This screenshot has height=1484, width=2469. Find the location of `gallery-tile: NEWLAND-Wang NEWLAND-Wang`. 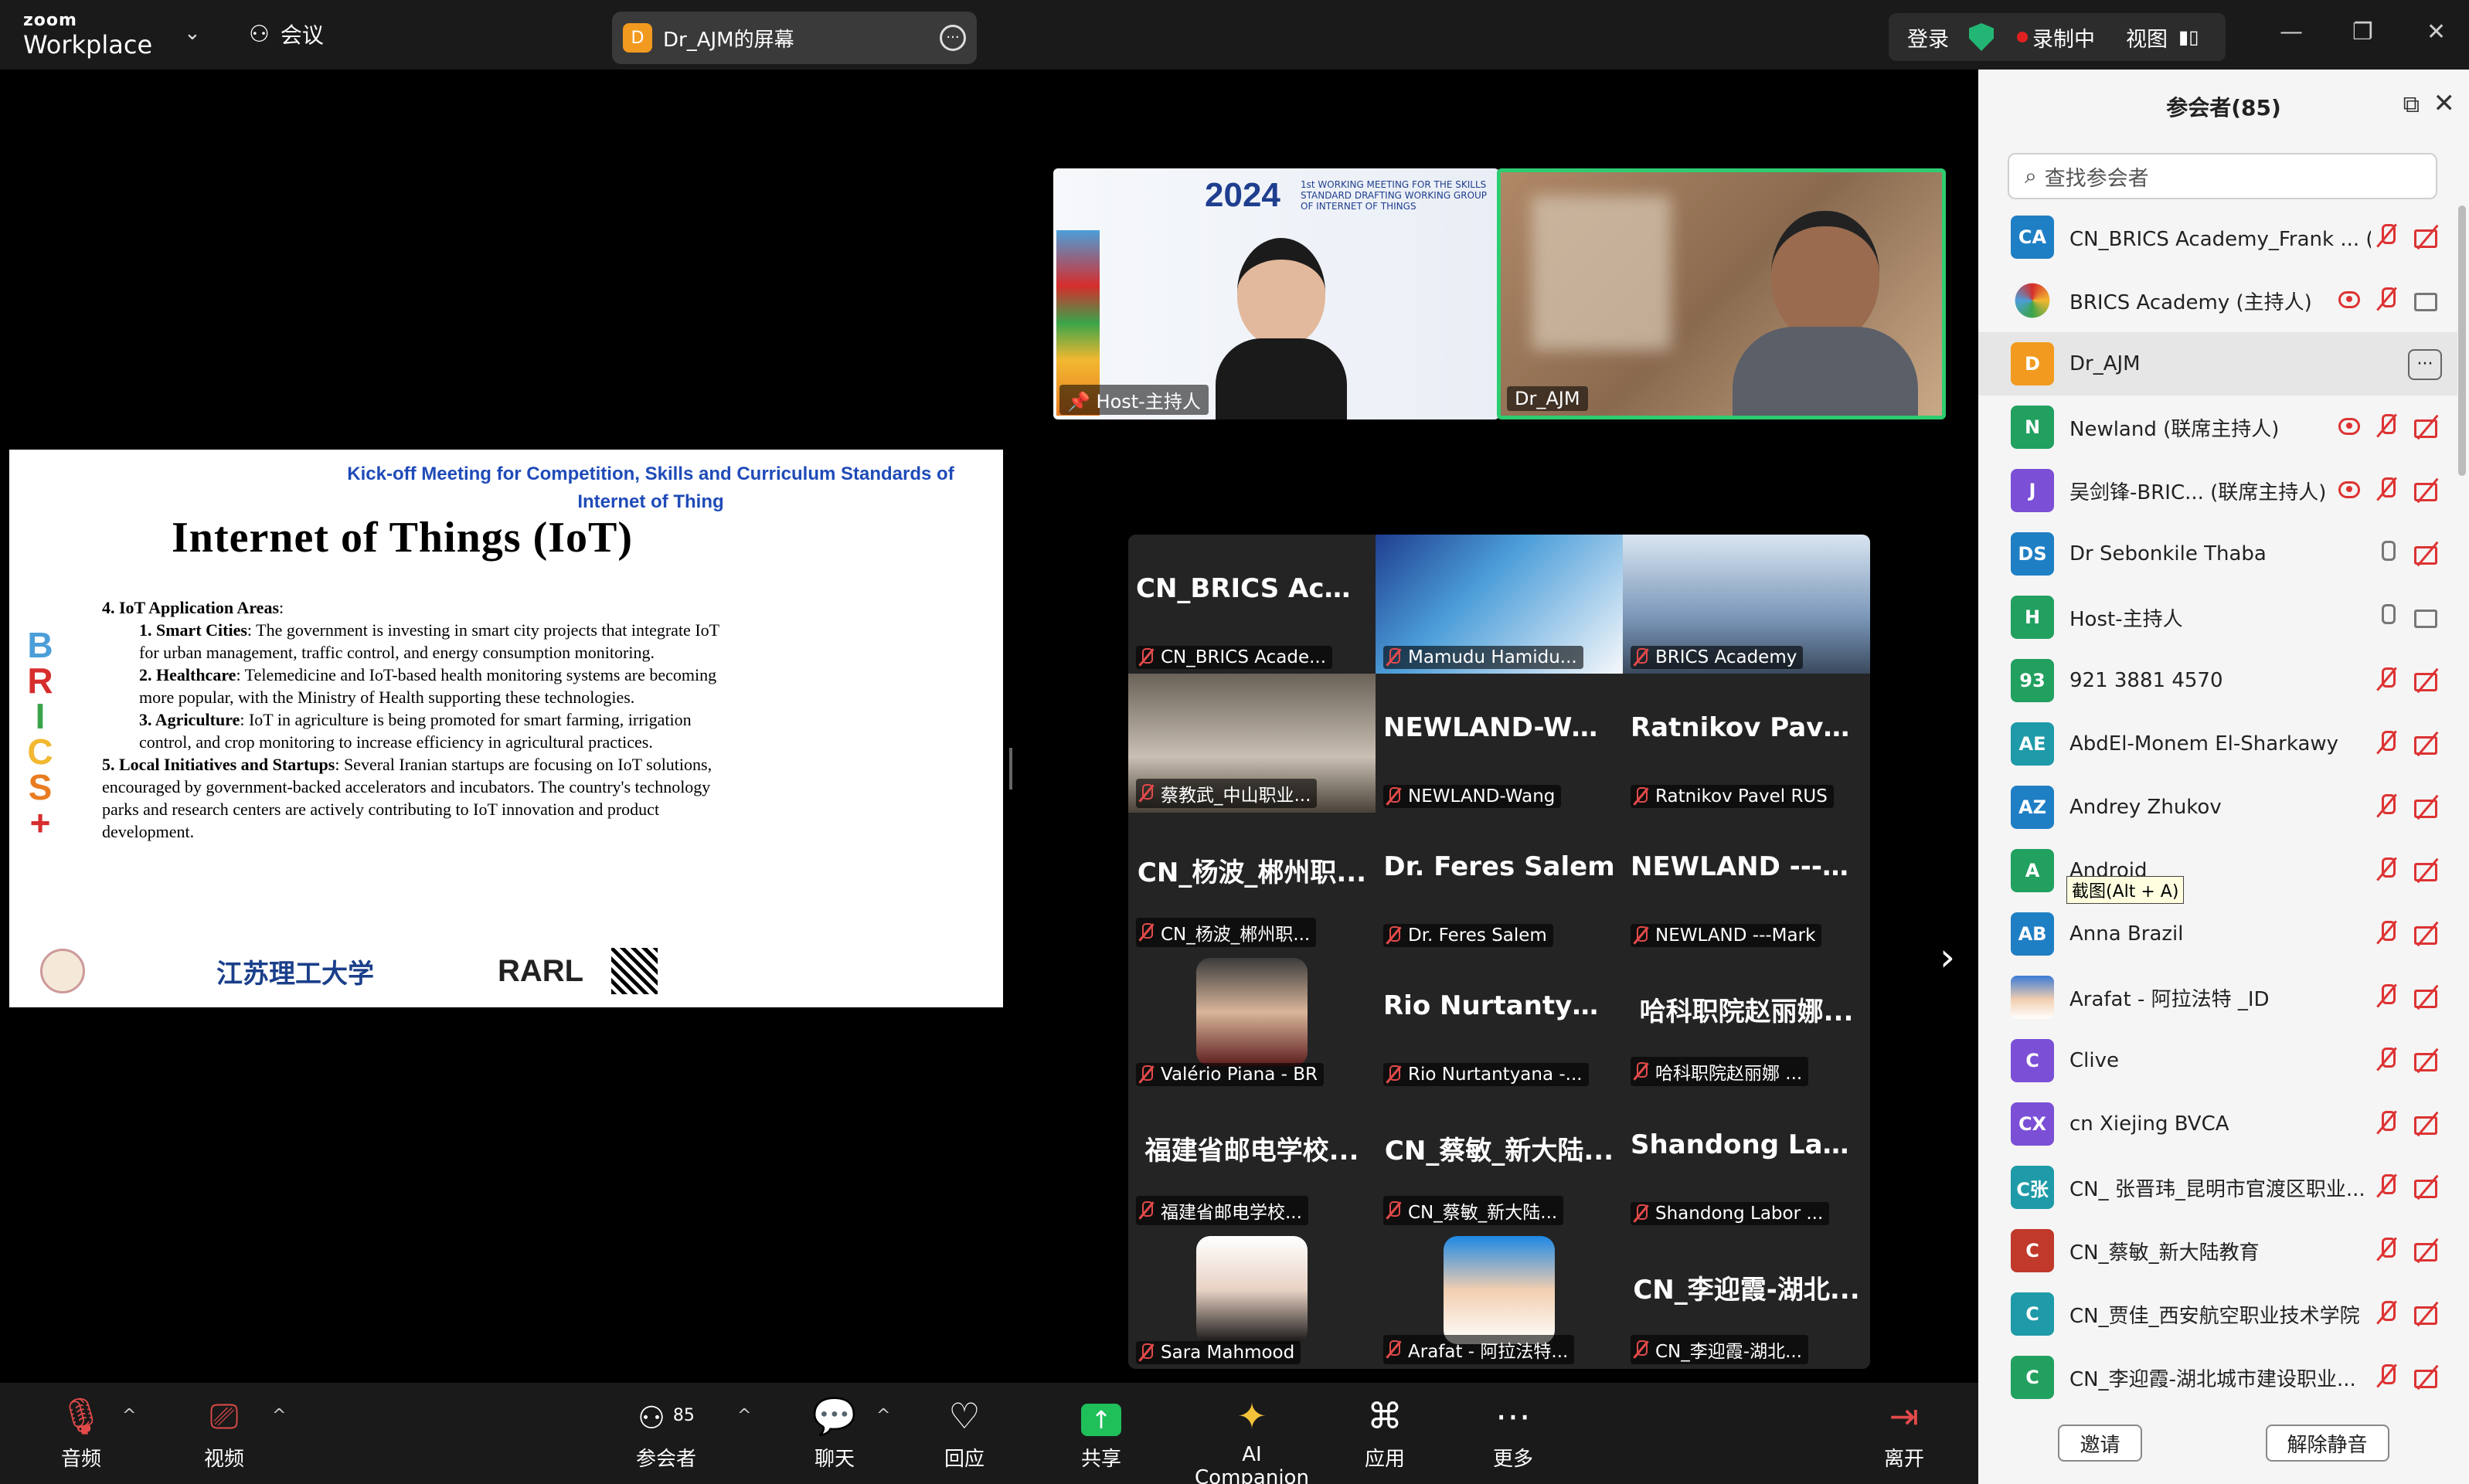

gallery-tile: NEWLAND-Wang NEWLAND-Wang is located at coordinates (1499, 743).